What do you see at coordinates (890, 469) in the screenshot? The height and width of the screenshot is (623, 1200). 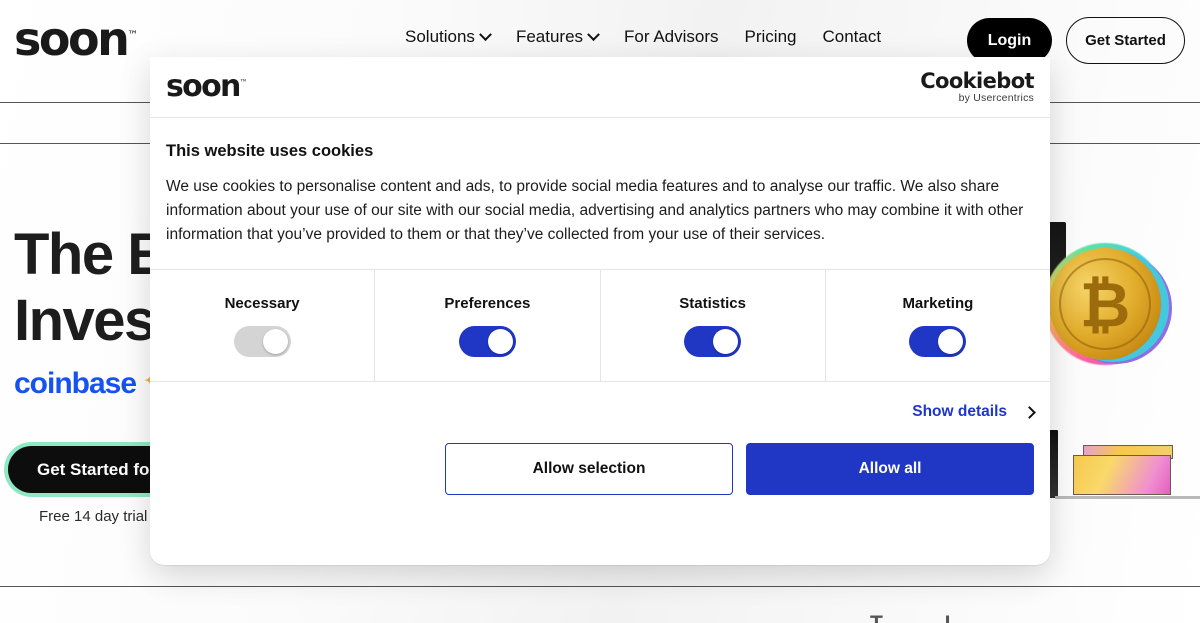 I see `allow-all-button: Allow all` at bounding box center [890, 469].